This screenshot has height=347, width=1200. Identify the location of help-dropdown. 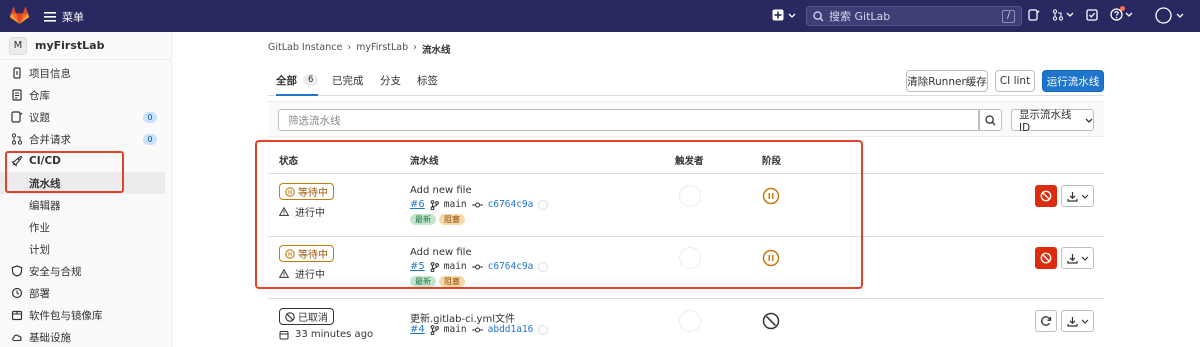
(1121, 13).